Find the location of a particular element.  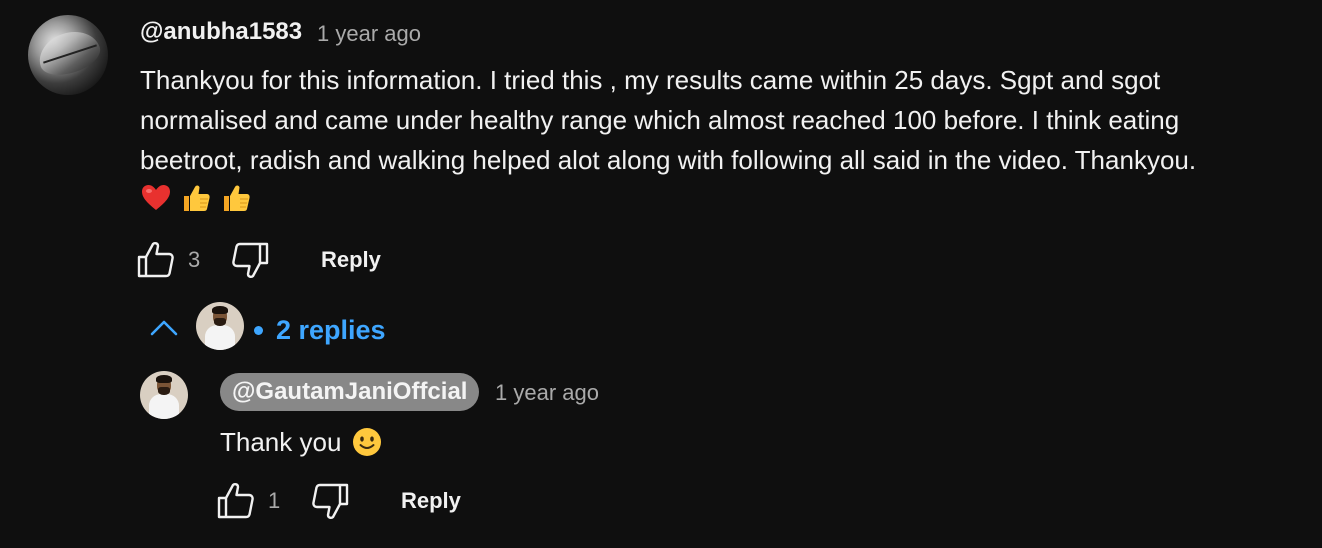

reply-body: Thank you is located at coordinates (301, 442).